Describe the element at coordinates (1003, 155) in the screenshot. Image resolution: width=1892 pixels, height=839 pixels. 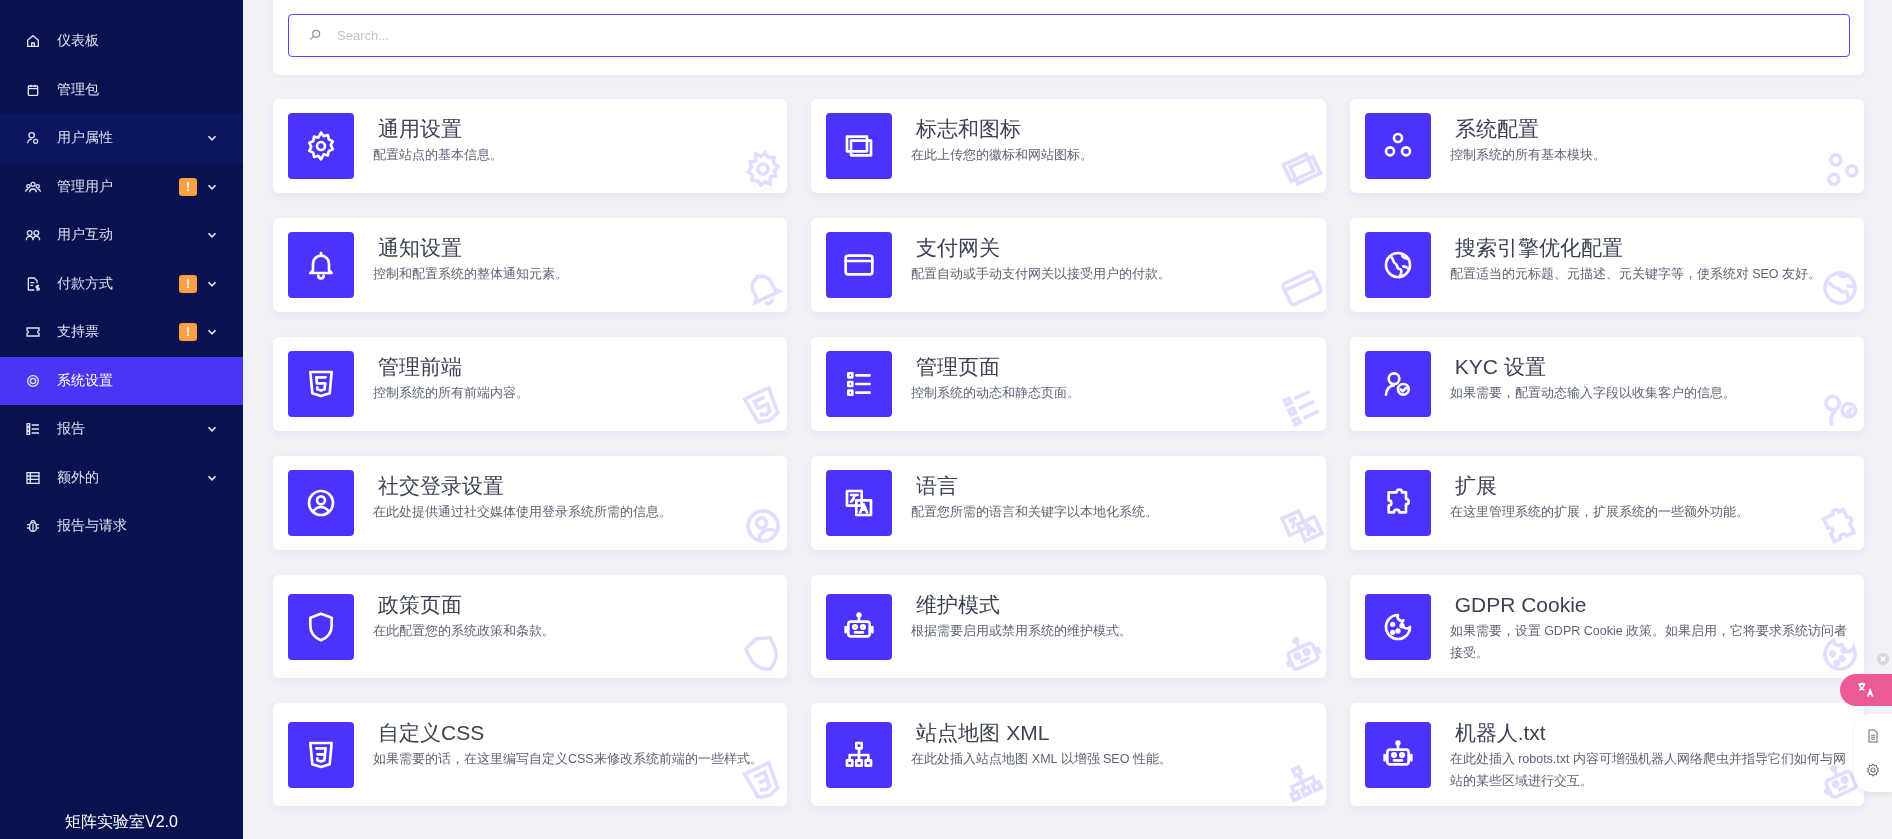
I see `card-description: 在此上传您的徽标和网站图标。` at that location.